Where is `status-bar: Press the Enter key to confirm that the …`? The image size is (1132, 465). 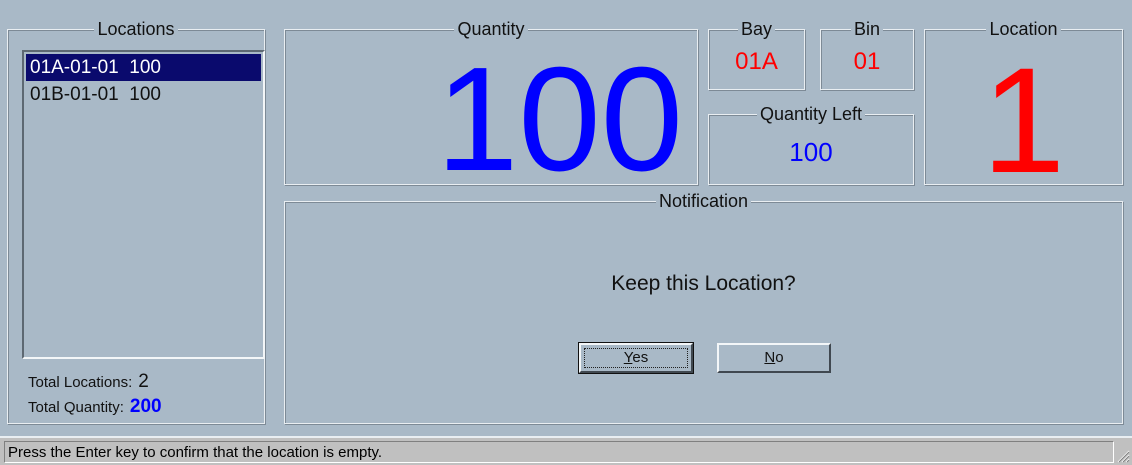
status-bar: Press the Enter key to confirm that the … is located at coordinates (566, 450).